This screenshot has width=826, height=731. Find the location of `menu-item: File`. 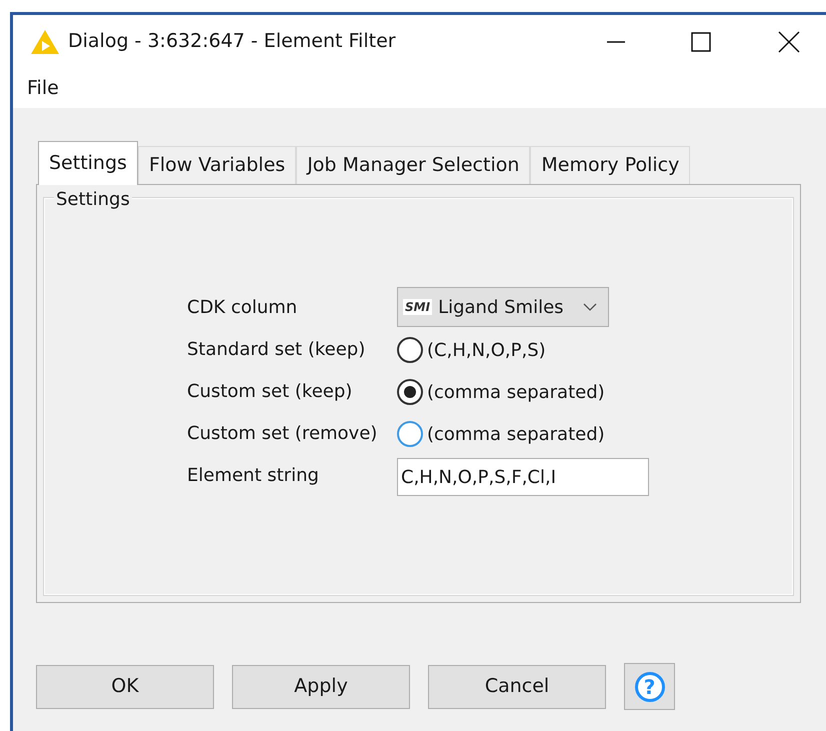

menu-item: File is located at coordinates (43, 88).